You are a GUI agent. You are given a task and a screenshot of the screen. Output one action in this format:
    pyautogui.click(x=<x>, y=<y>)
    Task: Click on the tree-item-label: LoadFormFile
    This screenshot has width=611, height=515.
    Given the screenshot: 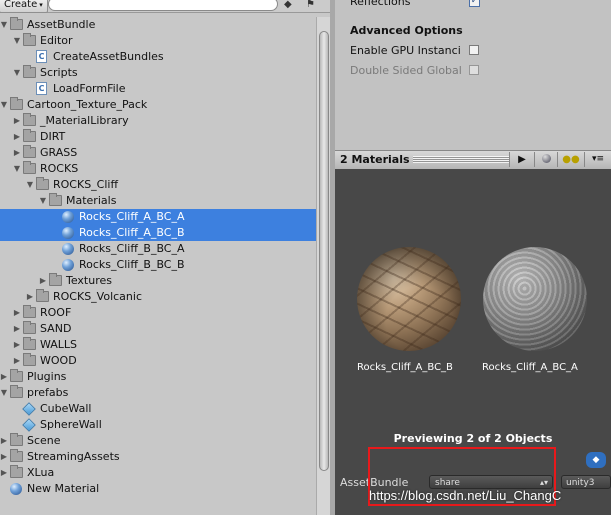 What is the action you would take?
    pyautogui.click(x=89, y=88)
    